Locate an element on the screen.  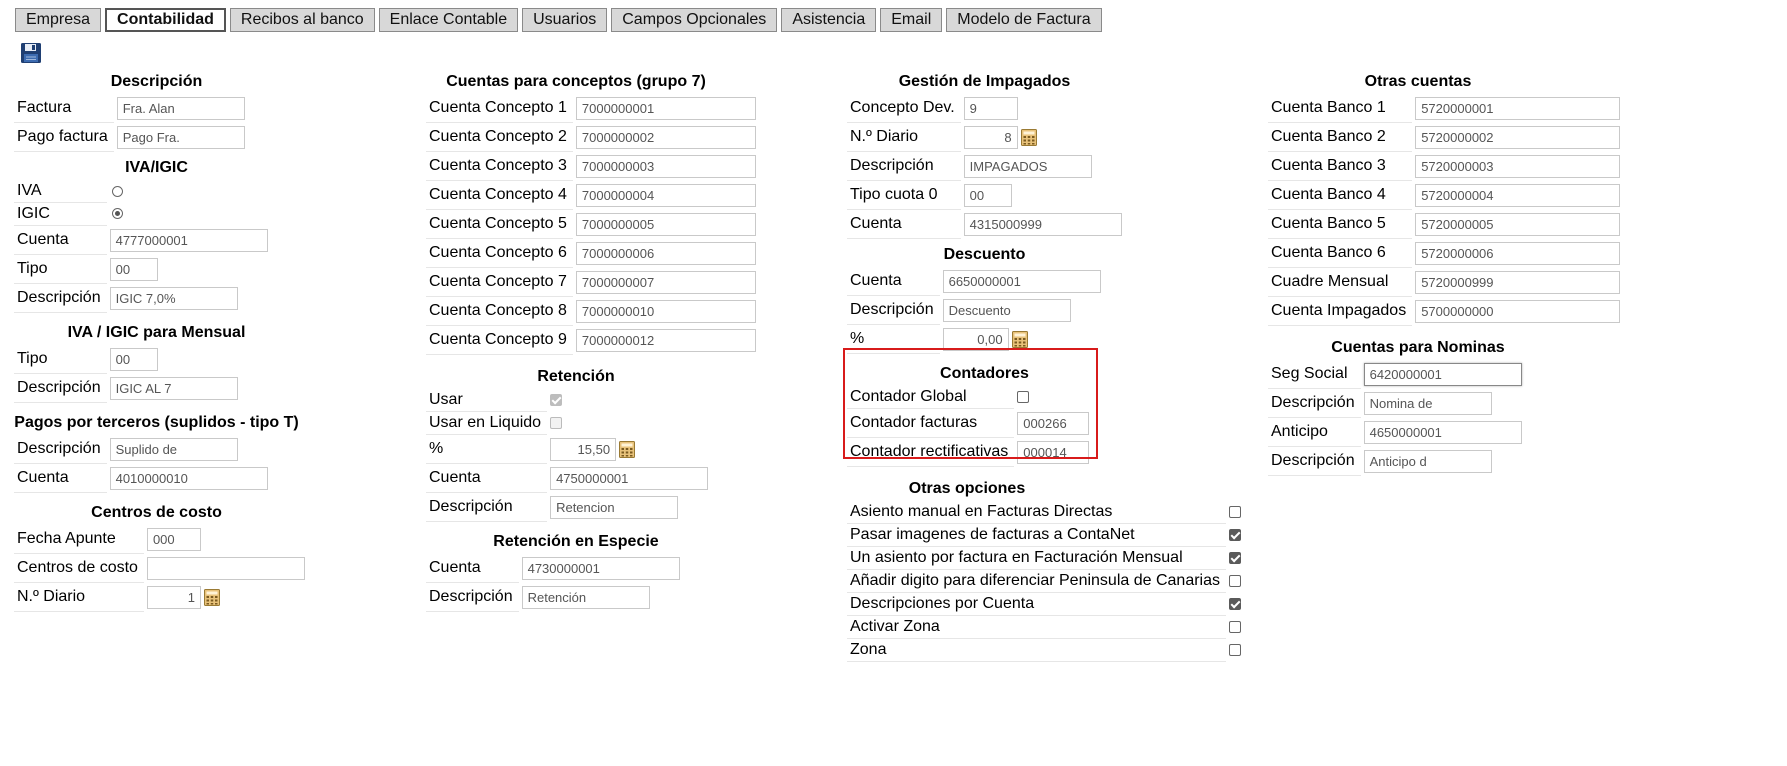
terceros-descripcion-input: Suplido de is located at coordinates (173, 449).